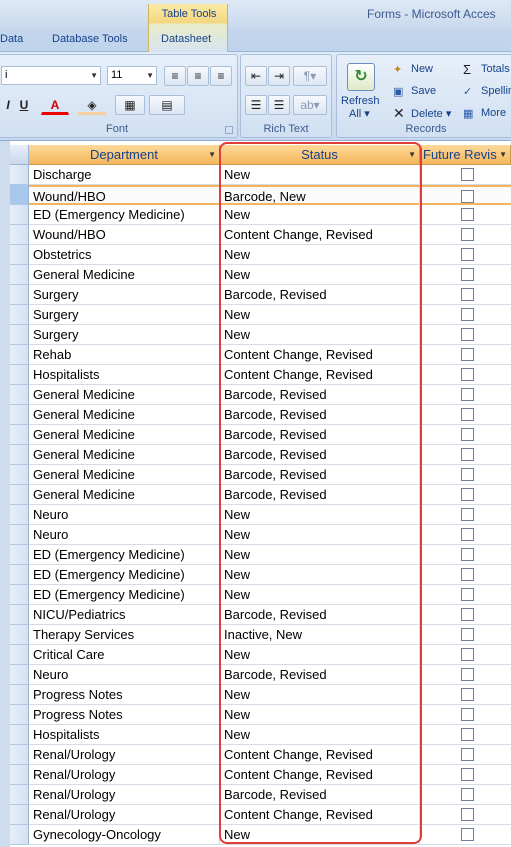  What do you see at coordinates (130, 105) in the screenshot?
I see `gridlines-button: ▦` at bounding box center [130, 105].